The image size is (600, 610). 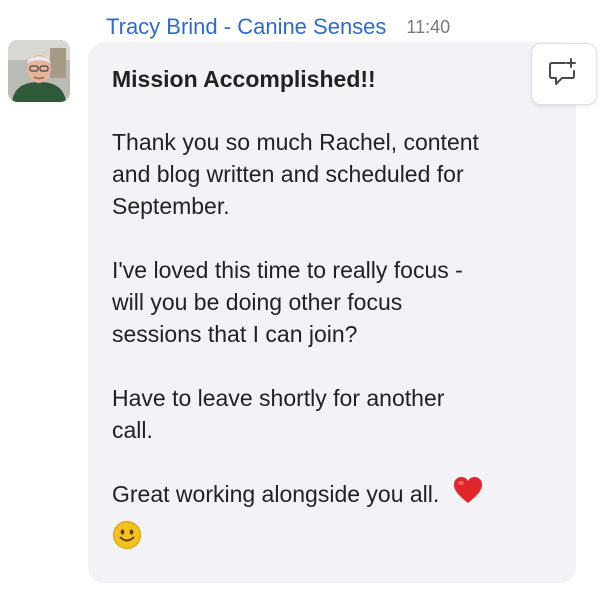 I want to click on message-line: I've loved this time to really focus -, so click(x=287, y=270).